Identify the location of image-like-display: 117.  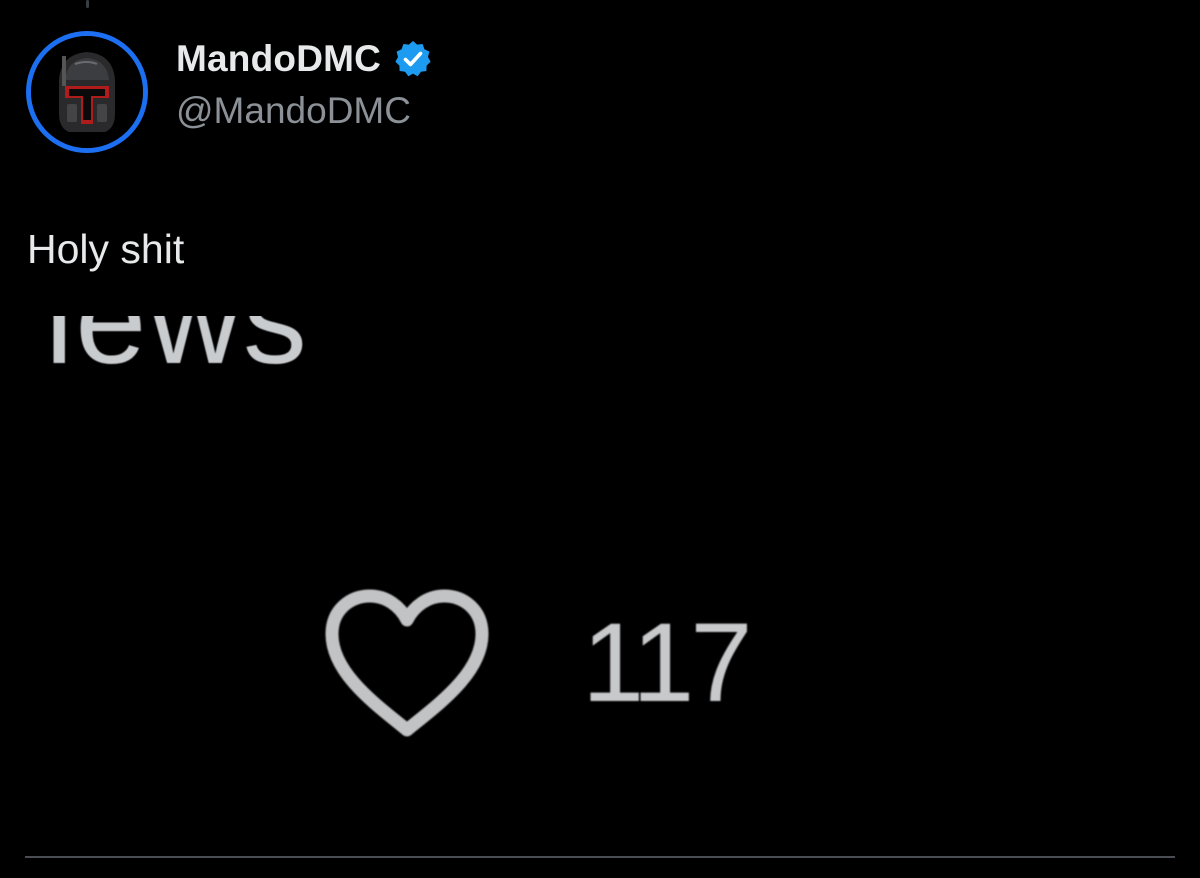
(535, 662).